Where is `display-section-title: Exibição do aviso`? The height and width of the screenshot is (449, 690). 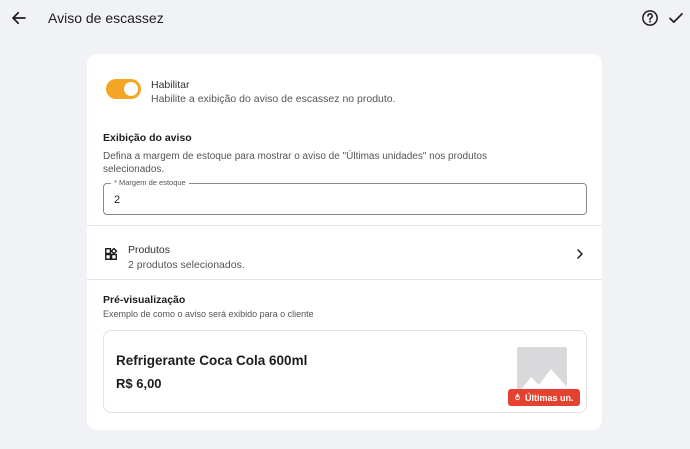 display-section-title: Exibição do aviso is located at coordinates (147, 138).